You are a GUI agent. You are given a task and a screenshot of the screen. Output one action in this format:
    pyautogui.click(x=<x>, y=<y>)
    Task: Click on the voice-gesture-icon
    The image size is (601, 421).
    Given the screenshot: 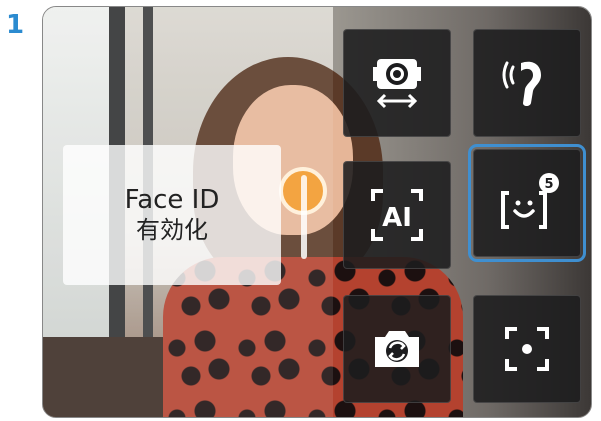 What is the action you would take?
    pyautogui.click(x=521, y=83)
    